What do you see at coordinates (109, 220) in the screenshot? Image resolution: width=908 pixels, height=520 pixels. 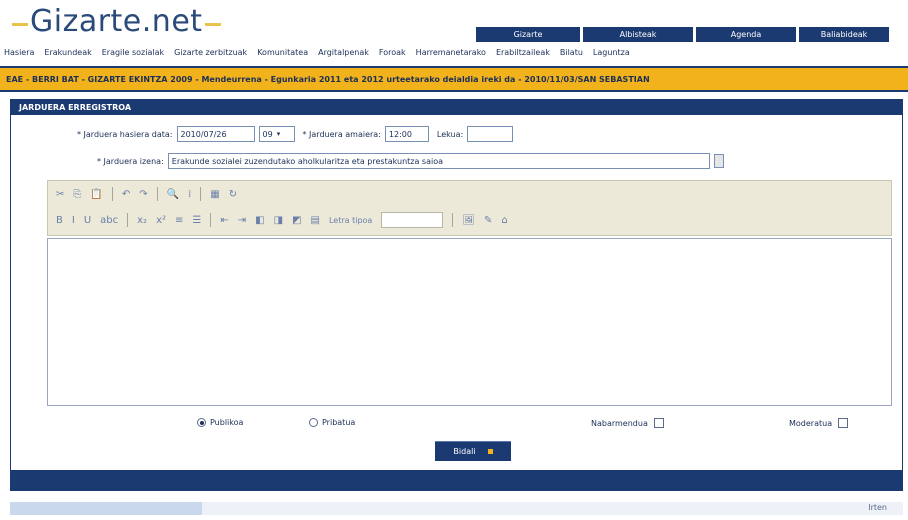 I see `strikethrough-icon: abc` at bounding box center [109, 220].